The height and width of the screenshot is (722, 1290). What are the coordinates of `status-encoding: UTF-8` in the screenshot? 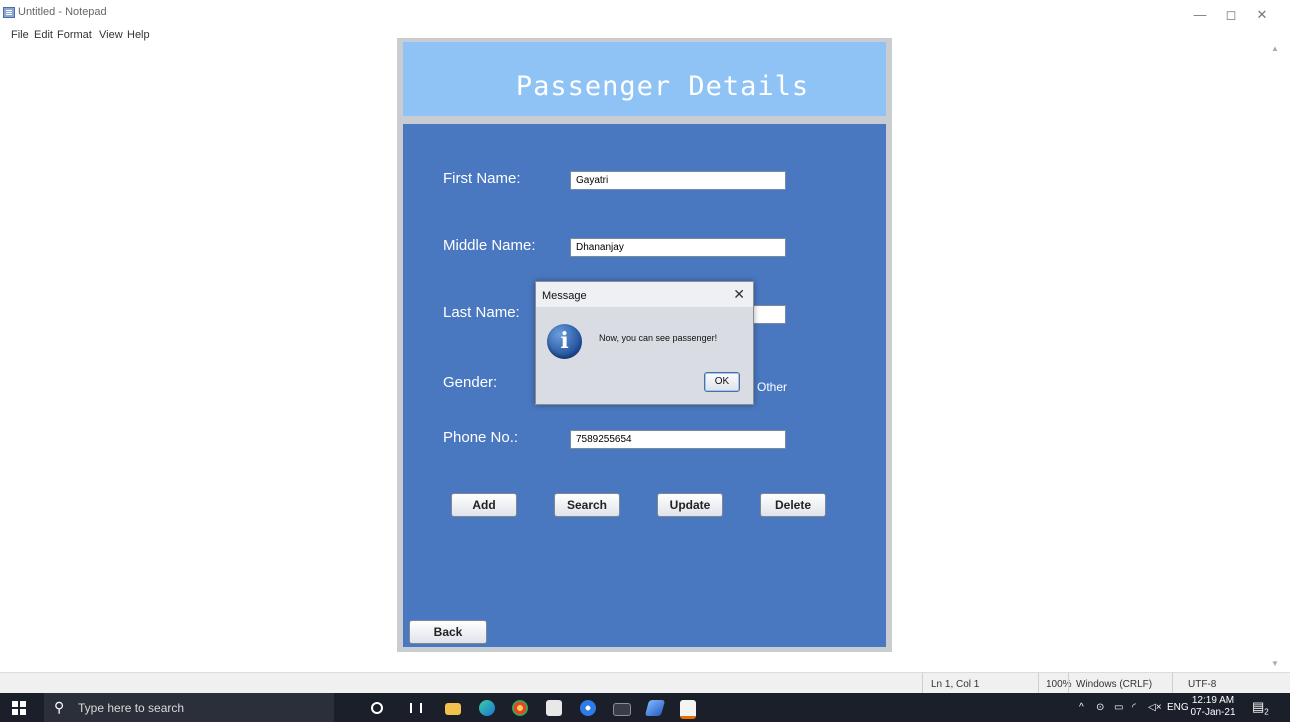 It's located at (1202, 684).